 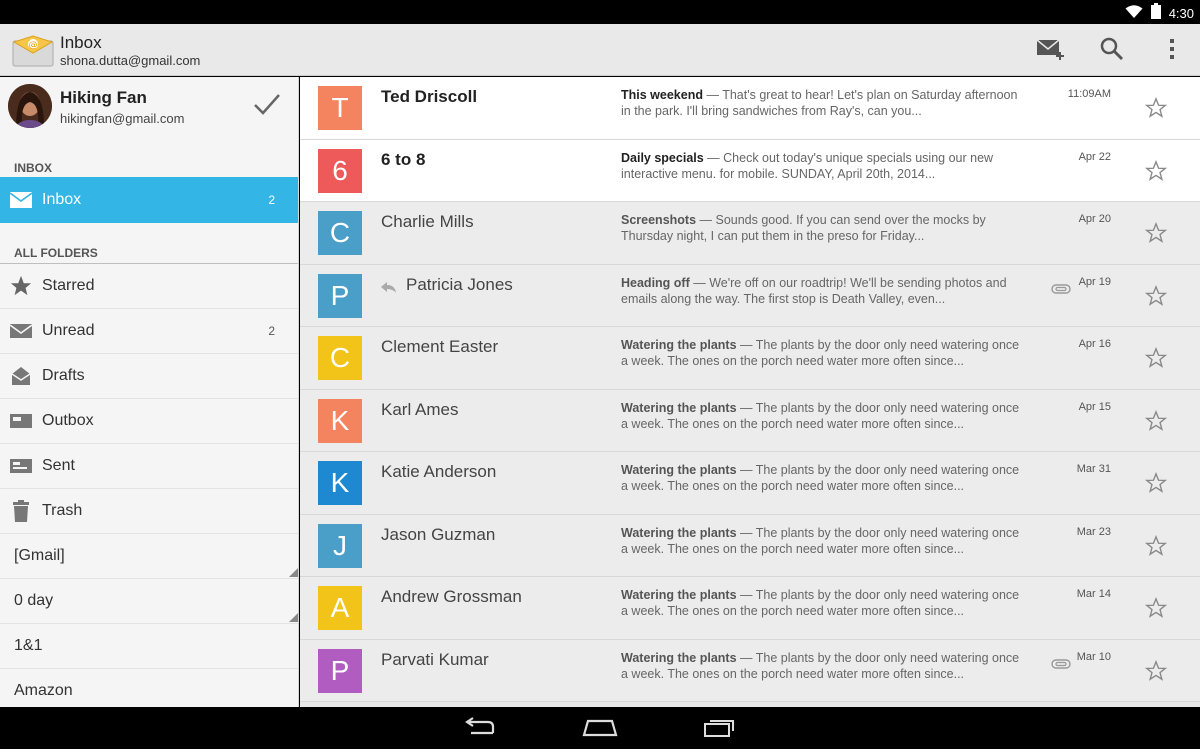 I want to click on home-button, so click(x=600, y=729).